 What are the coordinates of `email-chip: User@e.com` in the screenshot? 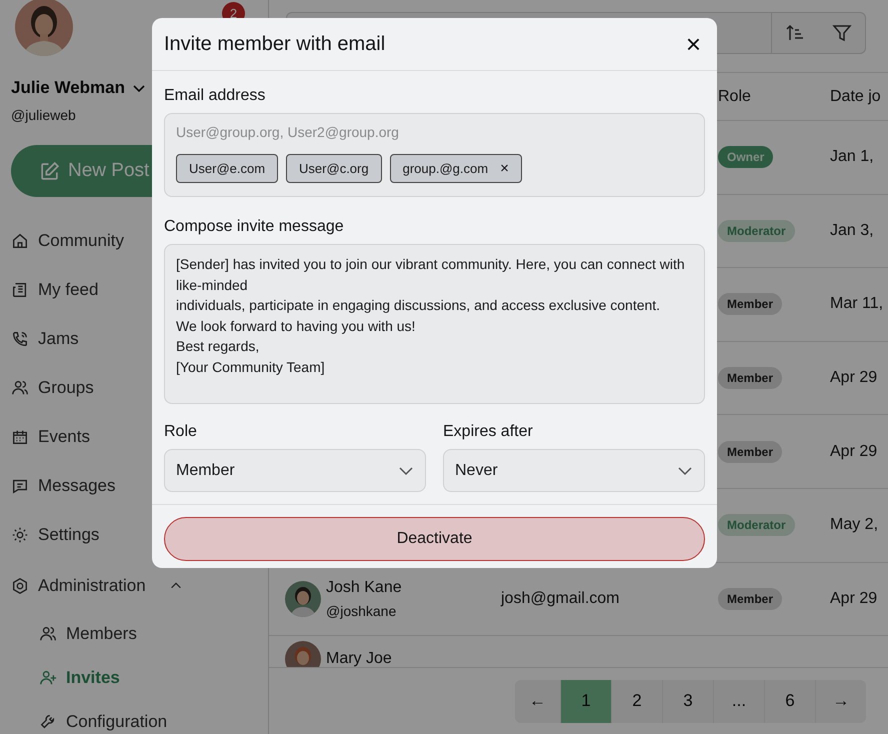 It's located at (227, 168).